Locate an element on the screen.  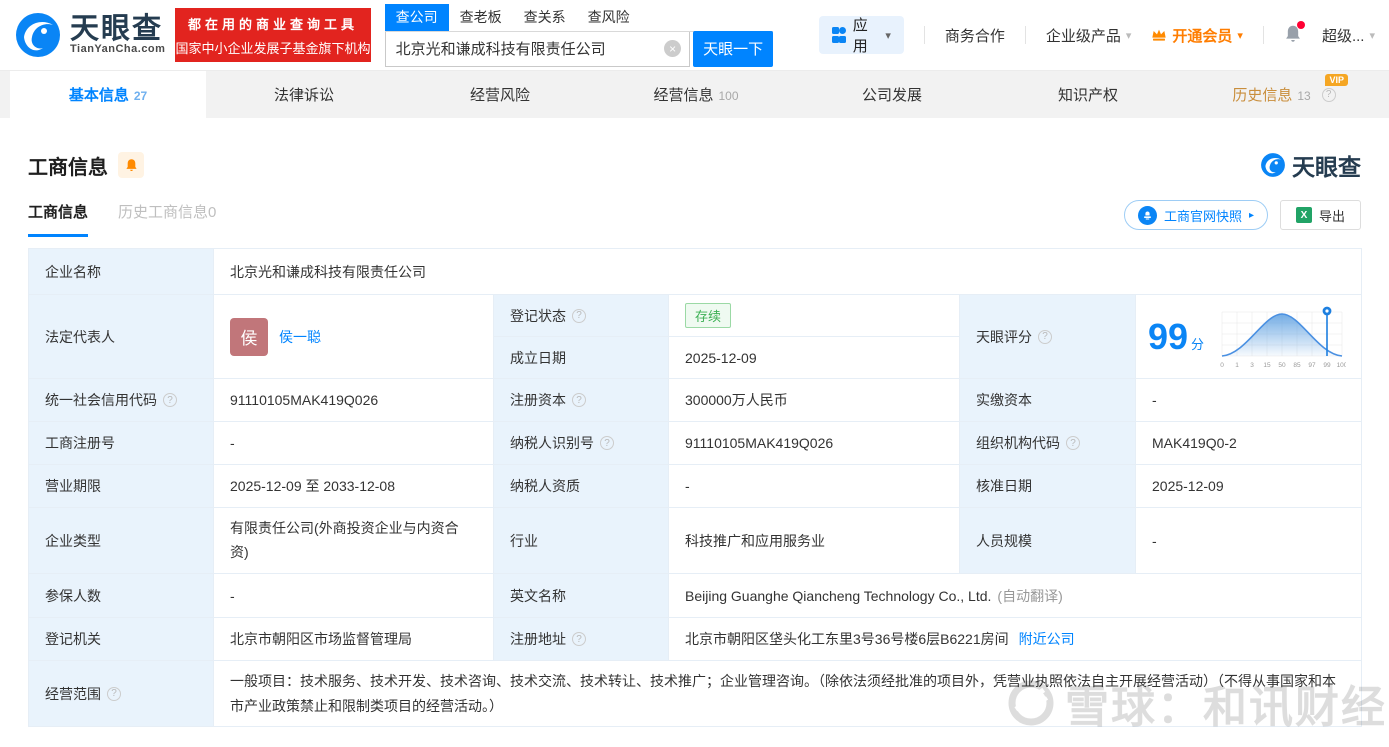
field-label-score: 天眼评分? is located at coordinates (1047, 336).